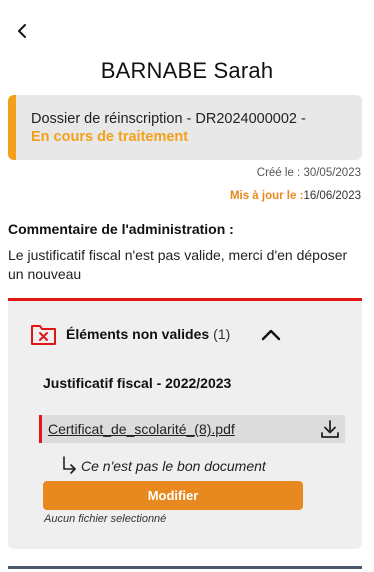  I want to click on back-button, so click(22, 31).